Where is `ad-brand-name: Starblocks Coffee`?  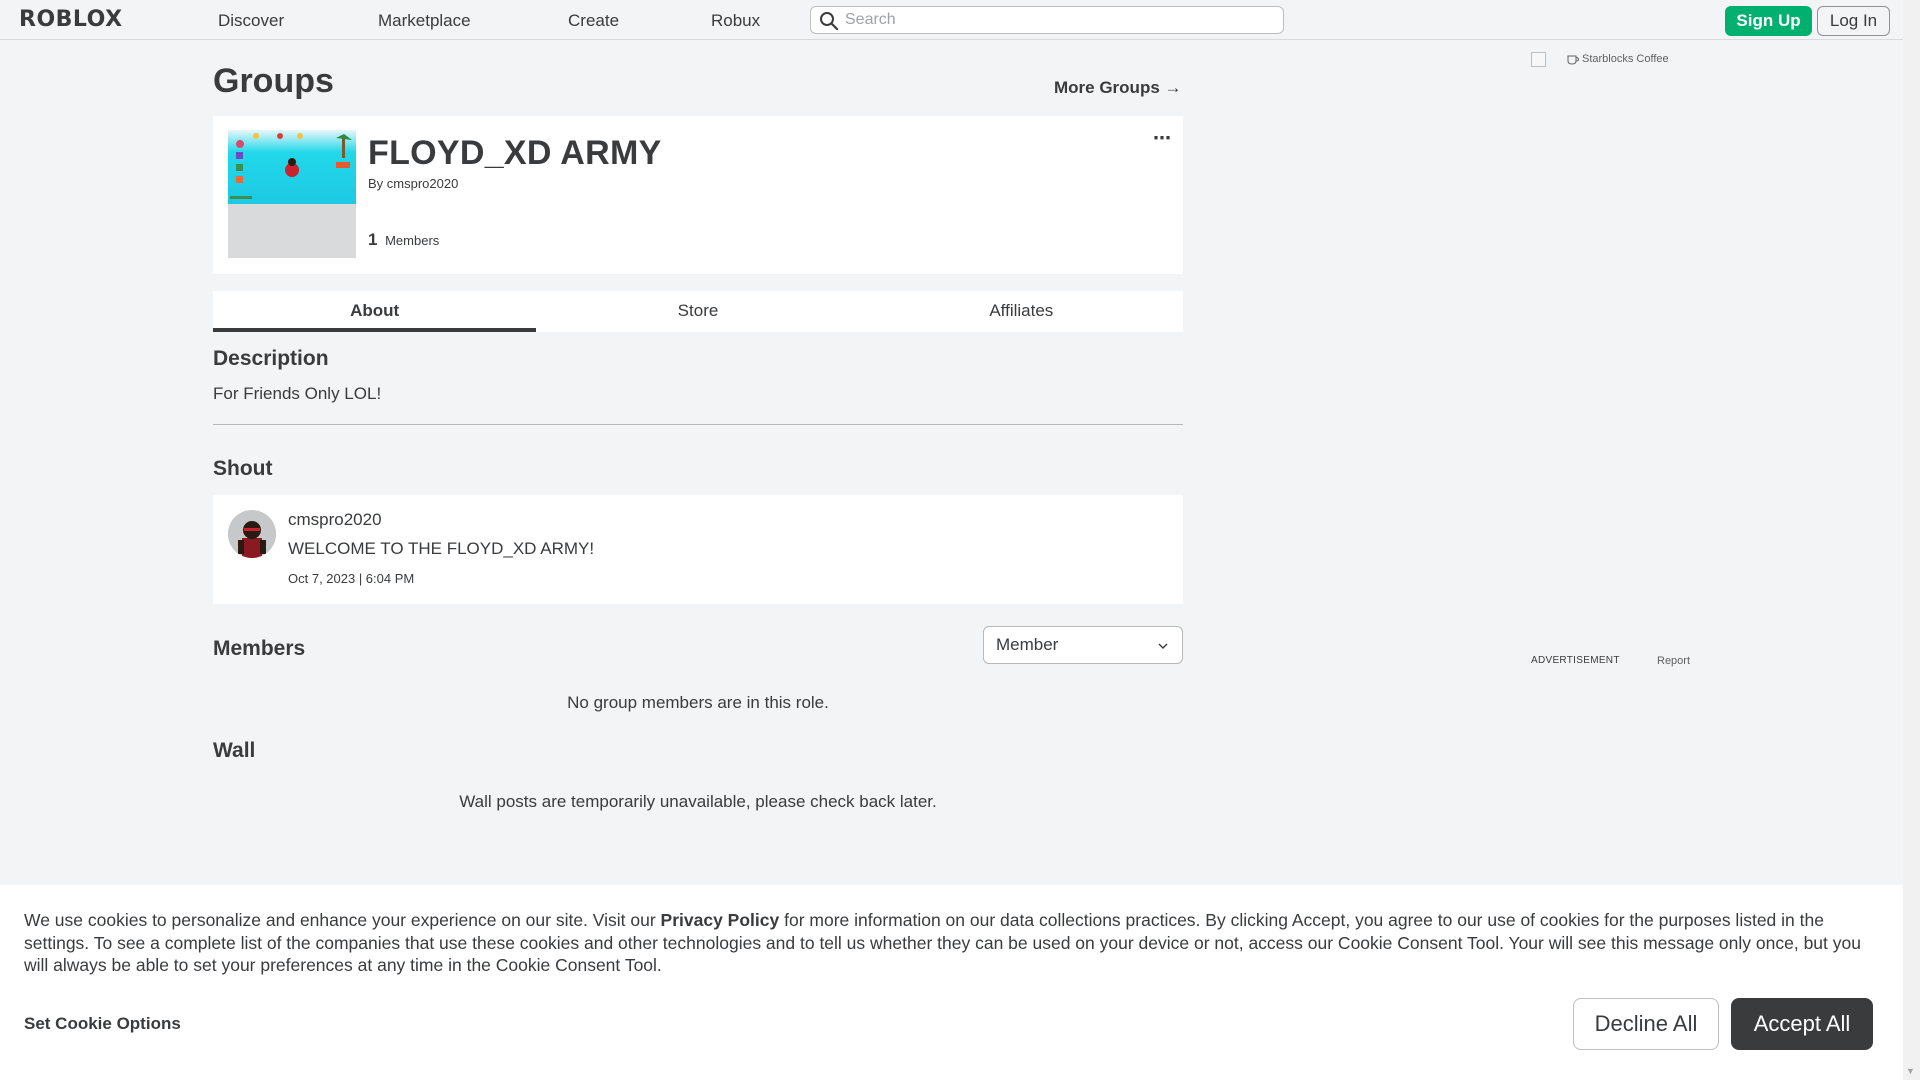
ad-brand-name: Starblocks Coffee is located at coordinates (1625, 59).